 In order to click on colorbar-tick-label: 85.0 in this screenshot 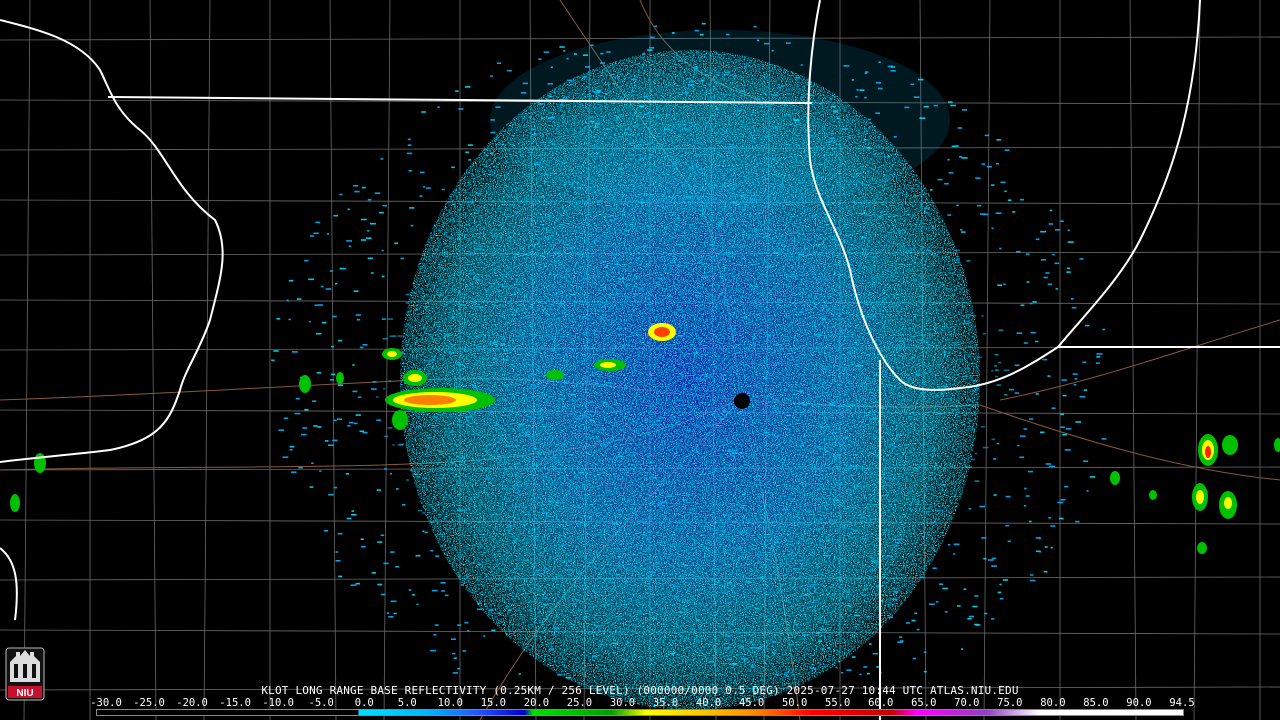, I will do `click(1096, 703)`.